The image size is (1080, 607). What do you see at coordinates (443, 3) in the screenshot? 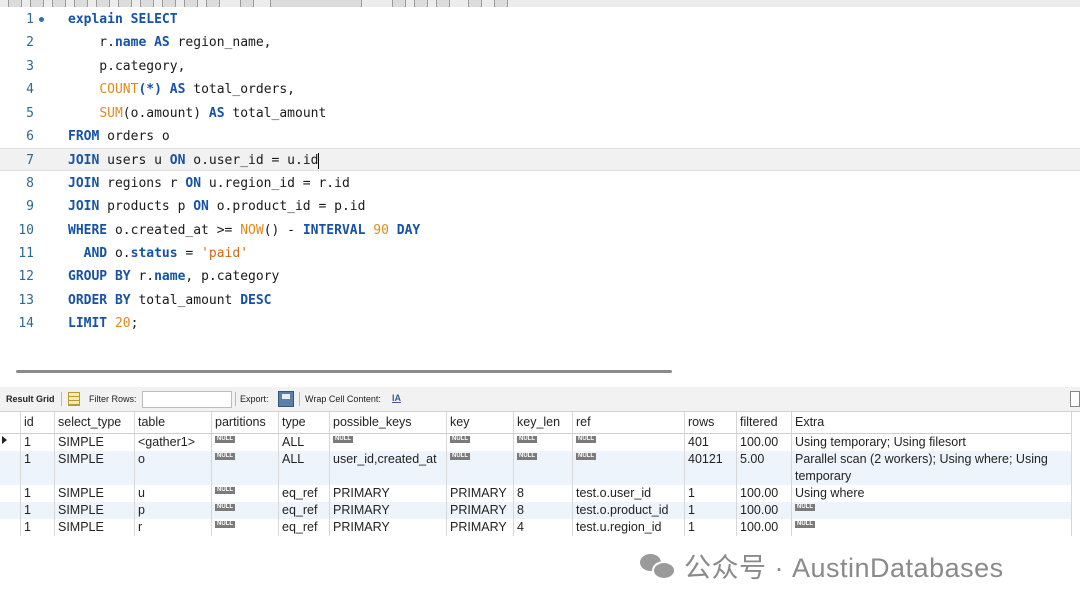
I see `invisible-chars-icon` at bounding box center [443, 3].